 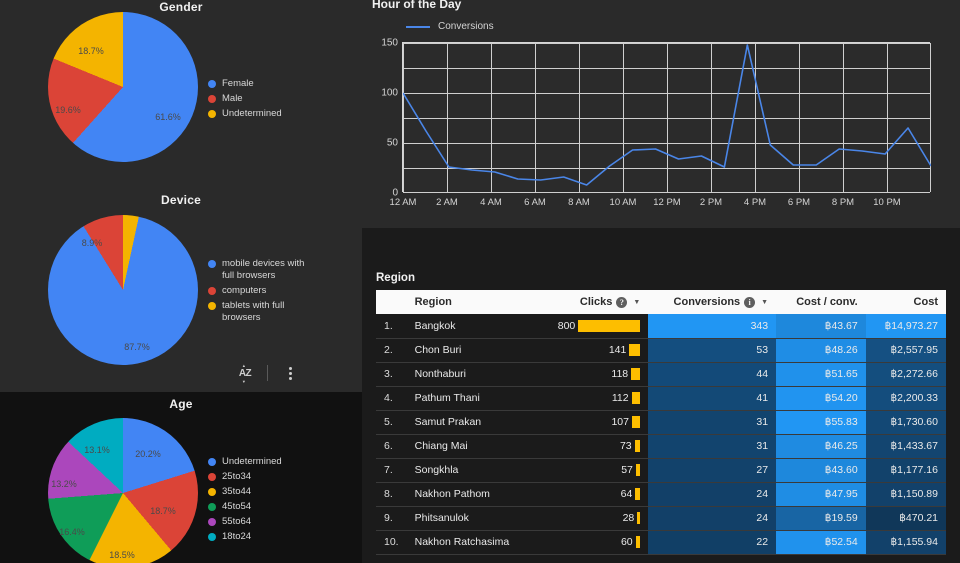 I want to click on row-index: 2., so click(x=391, y=350).